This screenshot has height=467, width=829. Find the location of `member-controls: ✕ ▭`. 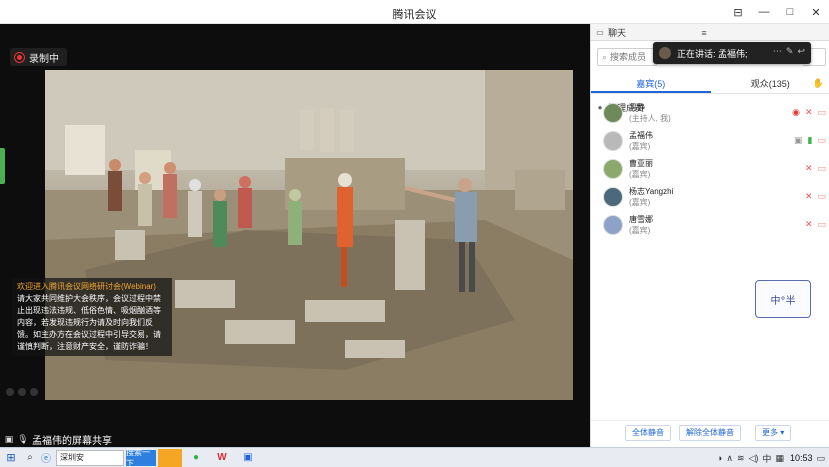

member-controls: ✕ ▭ is located at coordinates (815, 224).